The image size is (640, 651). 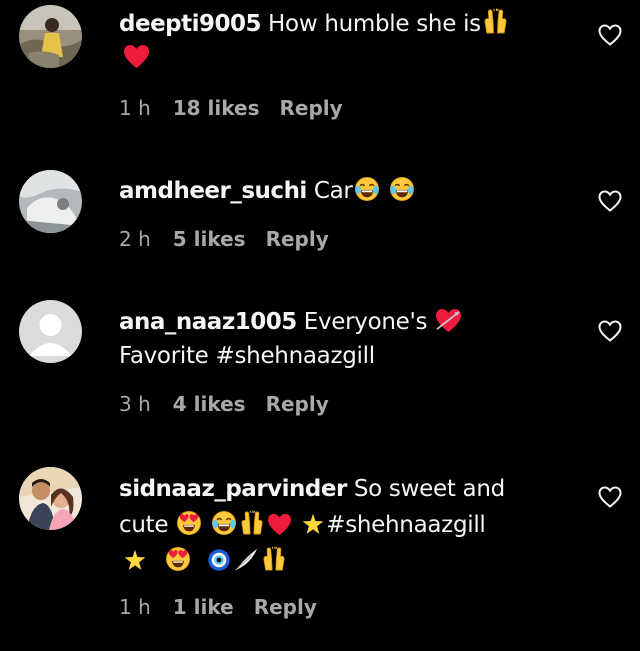 What do you see at coordinates (209, 404) in the screenshot?
I see `comment-likes: 4 likes` at bounding box center [209, 404].